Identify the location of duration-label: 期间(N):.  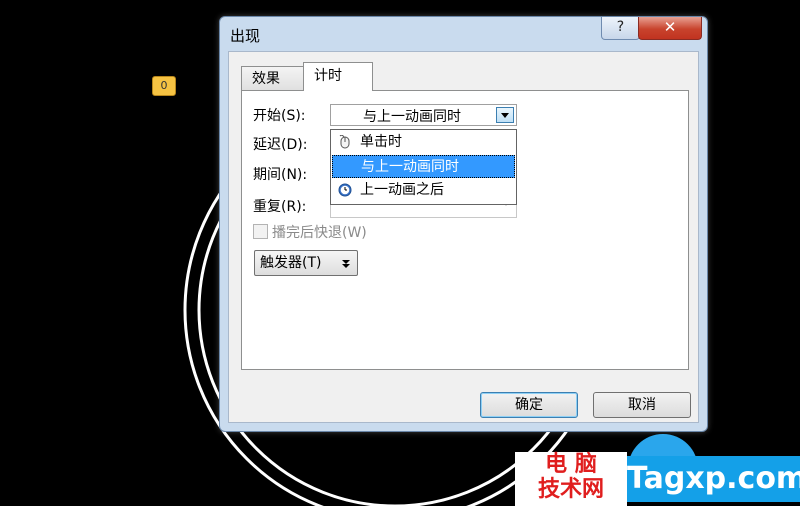
(280, 175).